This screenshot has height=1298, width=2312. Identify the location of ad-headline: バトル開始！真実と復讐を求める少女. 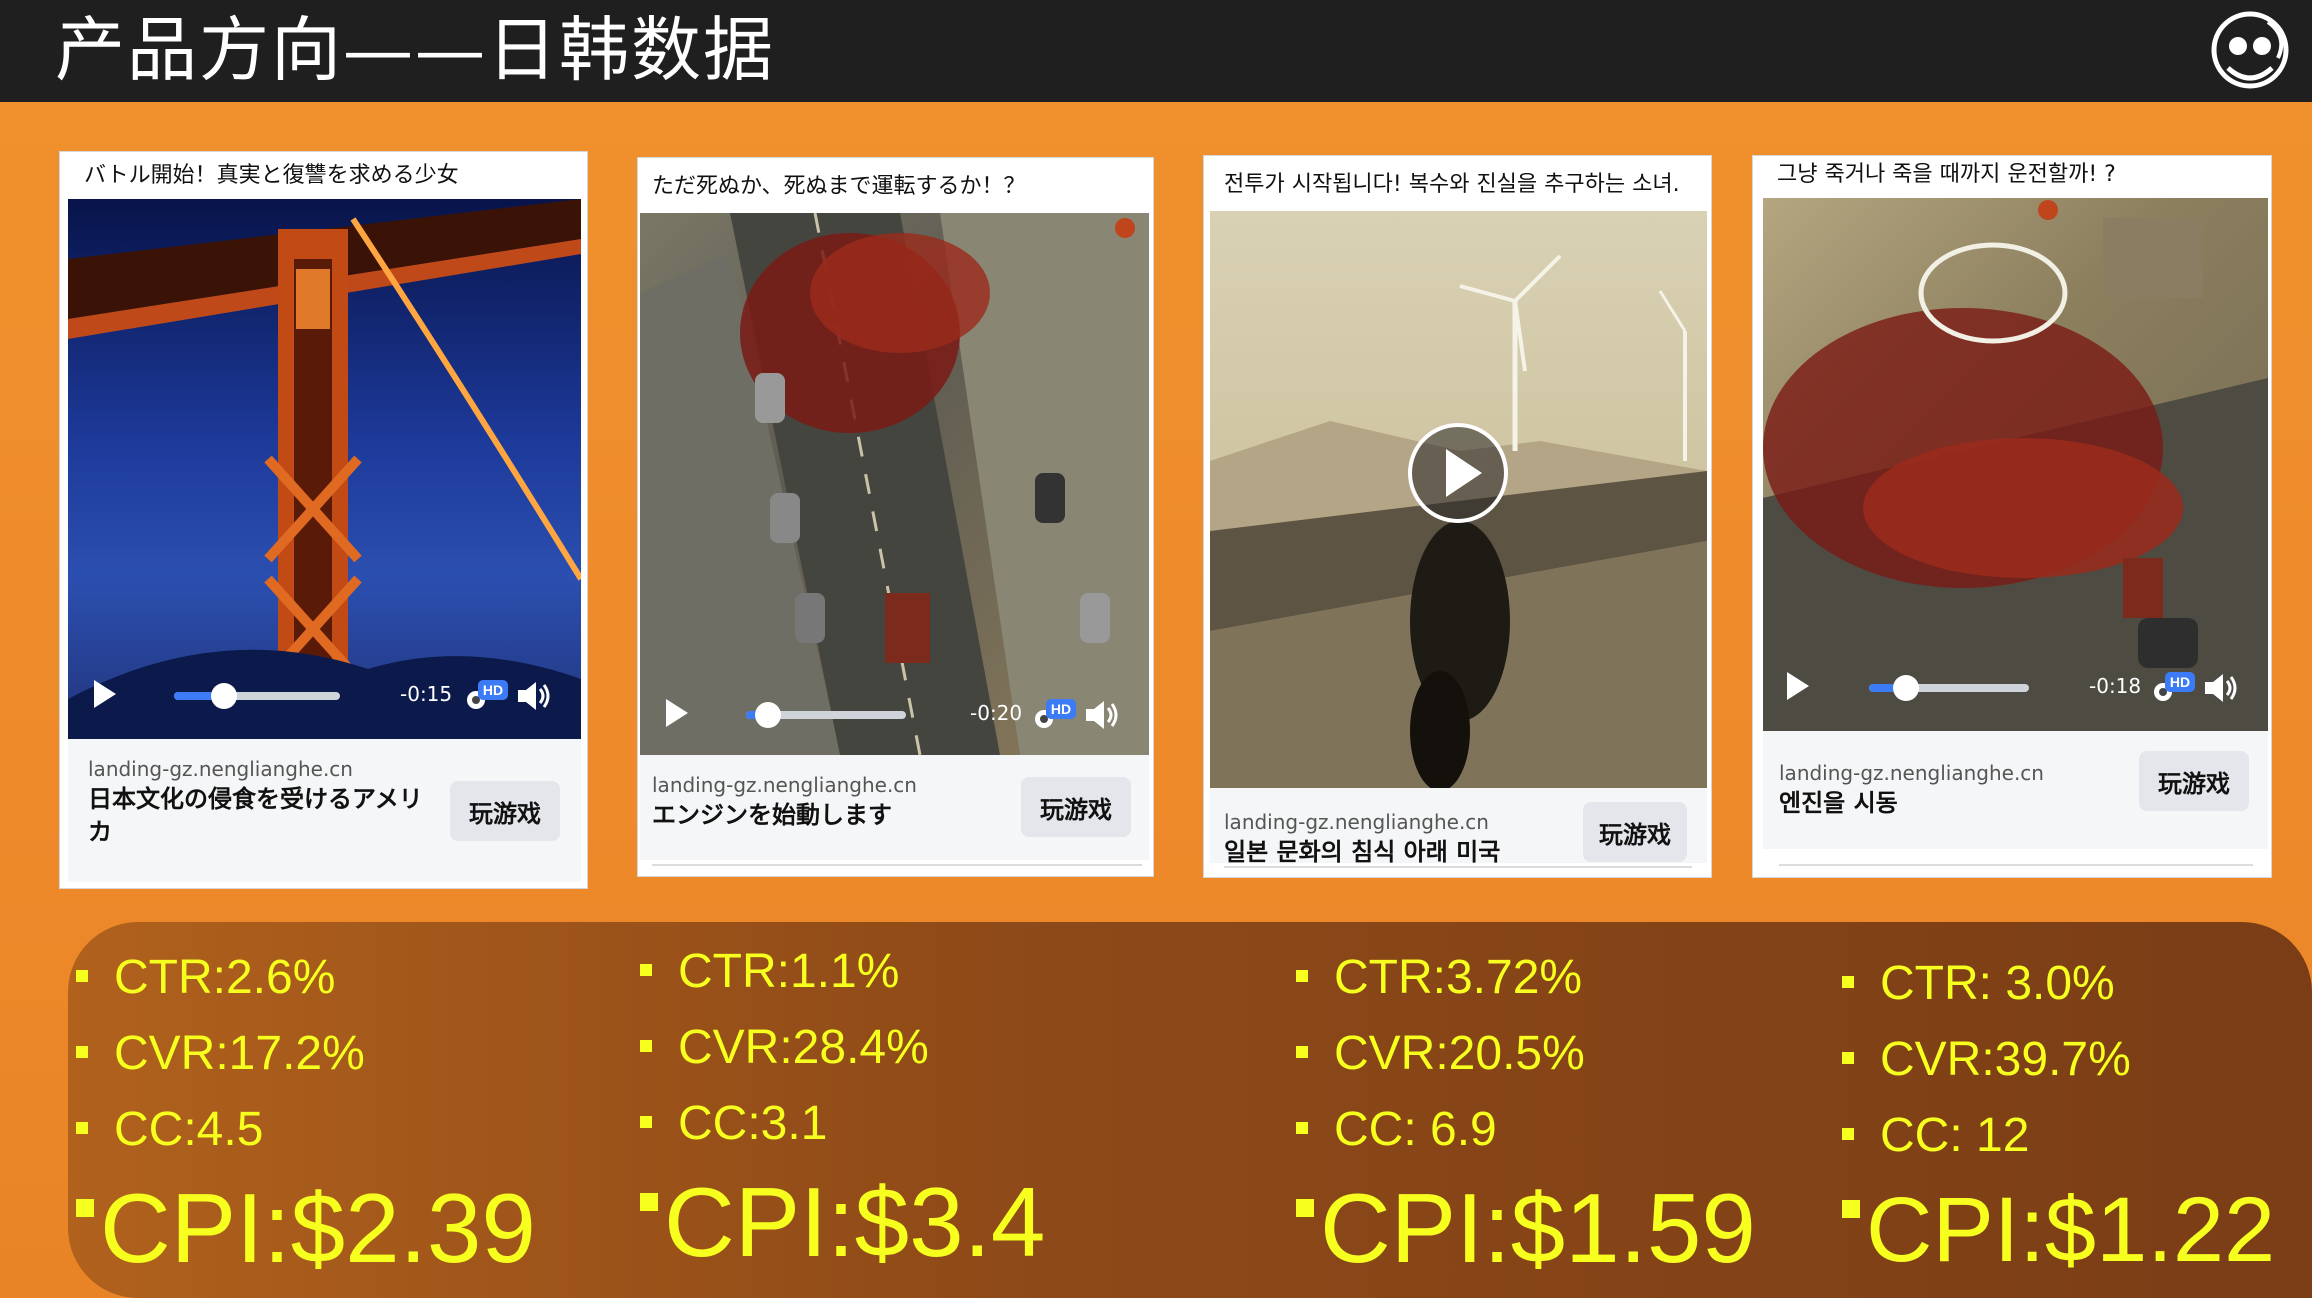
(271, 175).